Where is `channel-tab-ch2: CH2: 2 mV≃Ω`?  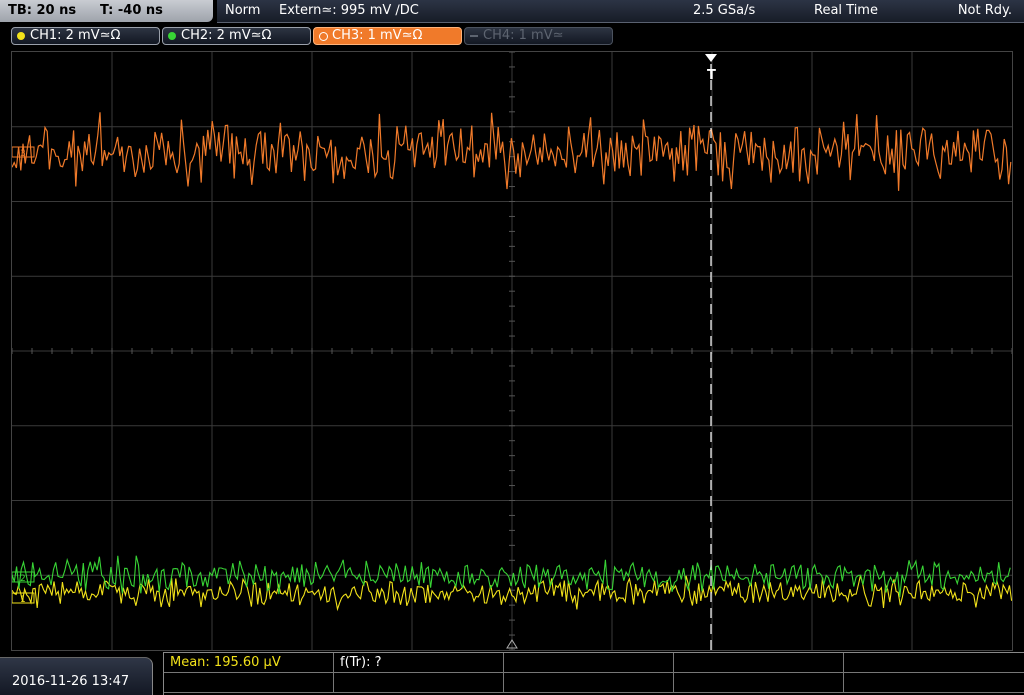
channel-tab-ch2: CH2: 2 mV≃Ω is located at coordinates (236, 36).